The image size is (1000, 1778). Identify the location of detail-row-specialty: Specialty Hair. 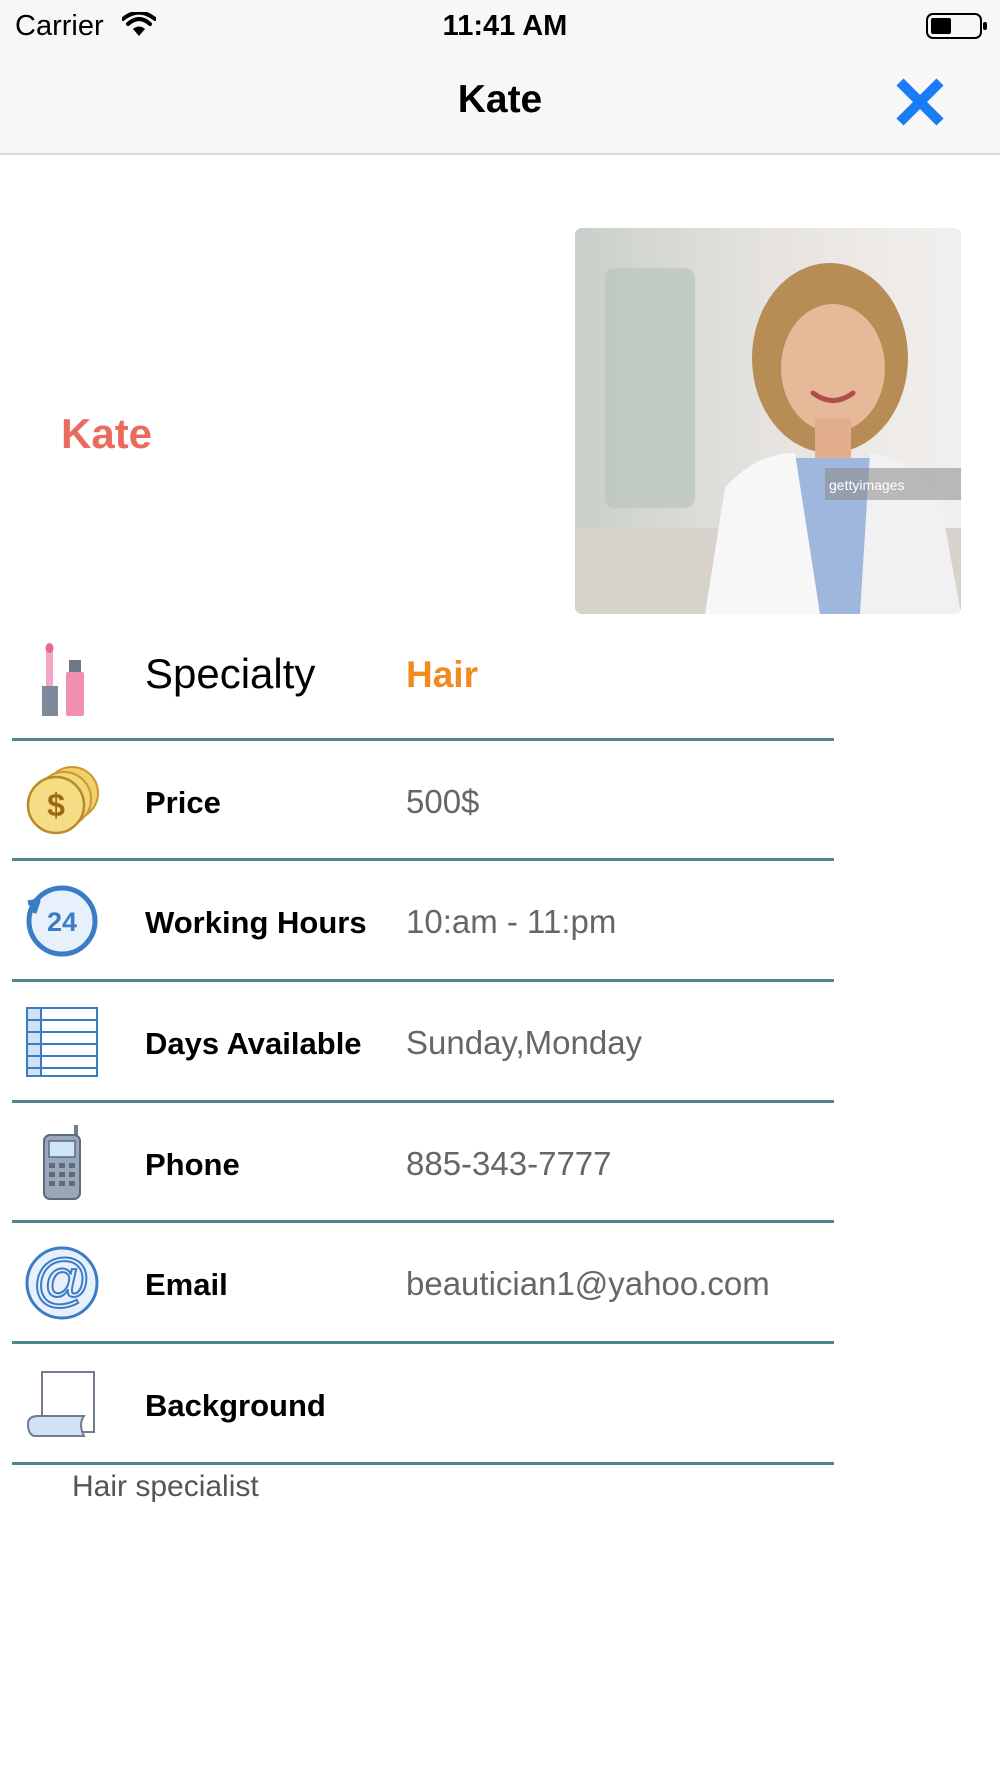
(423, 680).